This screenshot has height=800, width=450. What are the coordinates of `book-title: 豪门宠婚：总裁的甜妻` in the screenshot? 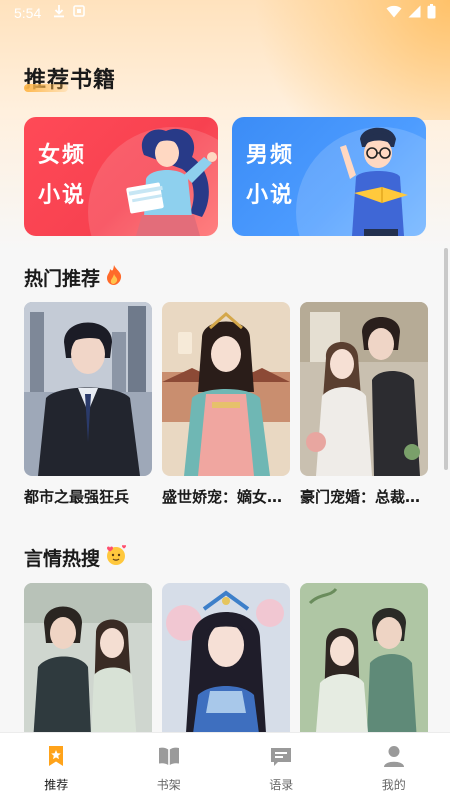 It's located at (364, 497).